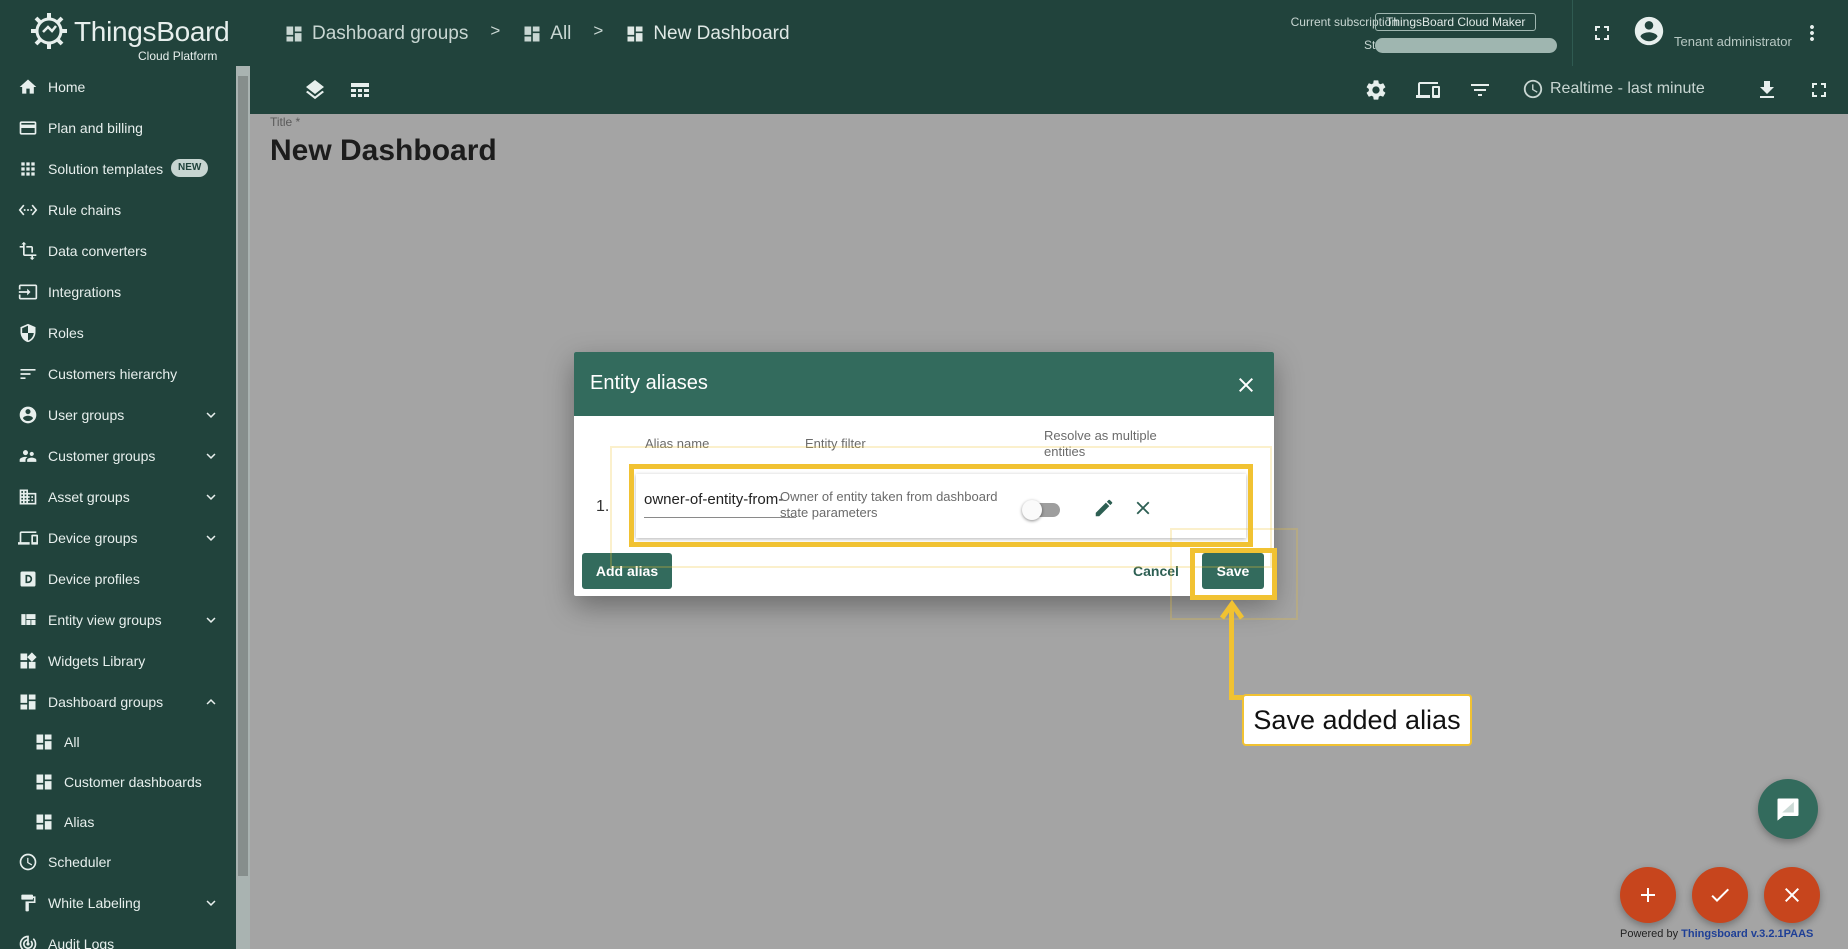 This screenshot has width=1848, height=949. Describe the element at coordinates (1231, 654) in the screenshot. I see `callout-arrow-line` at that location.